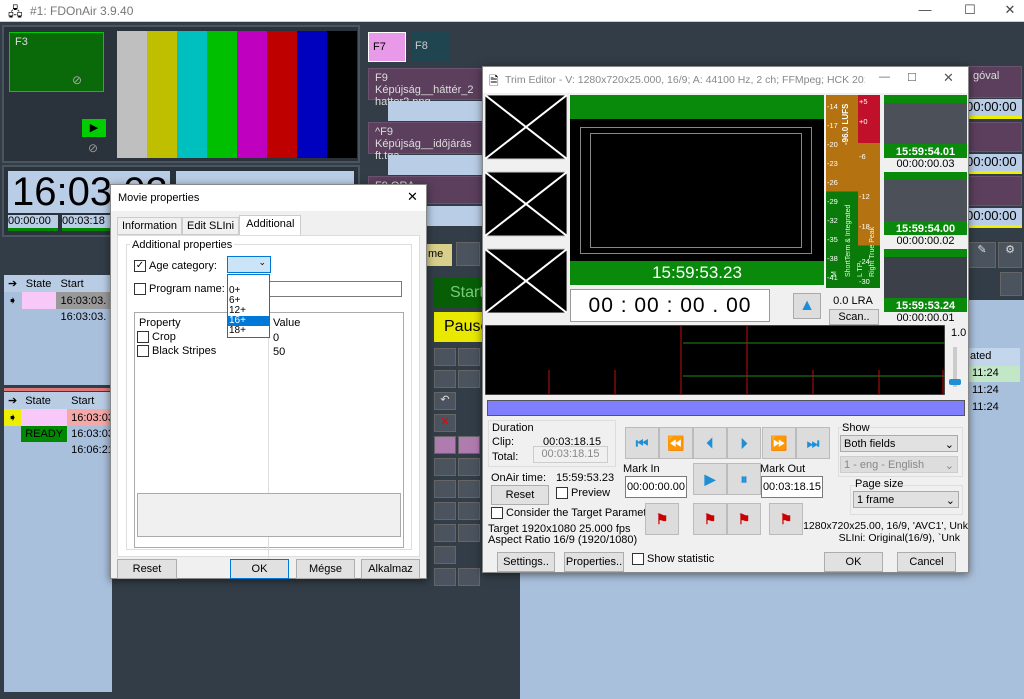 The image size is (1024, 699). Describe the element at coordinates (445, 423) in the screenshot. I see `delete-icon: ✕` at that location.